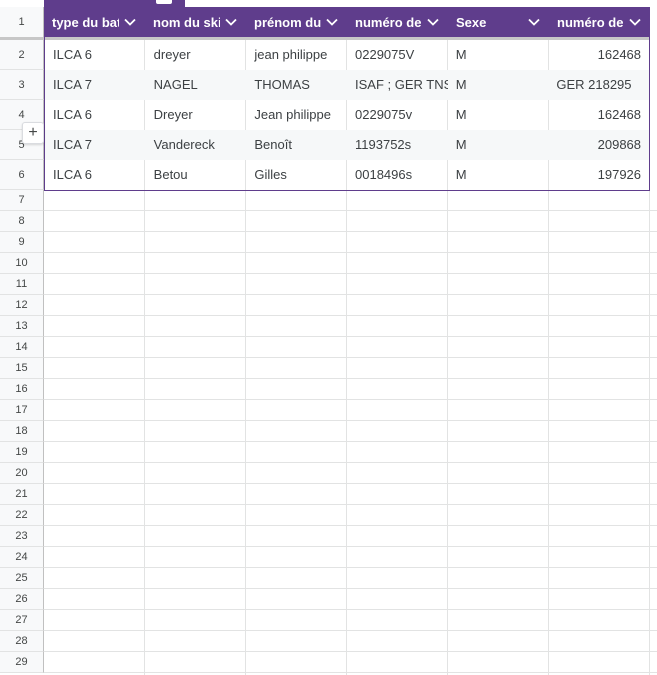 The image size is (657, 675). Describe the element at coordinates (397, 85) in the screenshot. I see `table-cell: ISAF ; GER TNS` at that location.